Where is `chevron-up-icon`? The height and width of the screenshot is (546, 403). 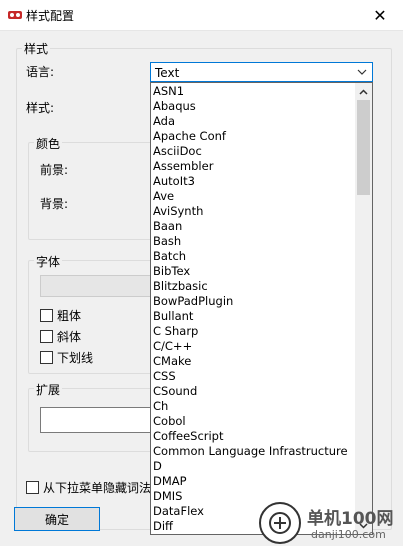 chevron-up-icon is located at coordinates (363, 91).